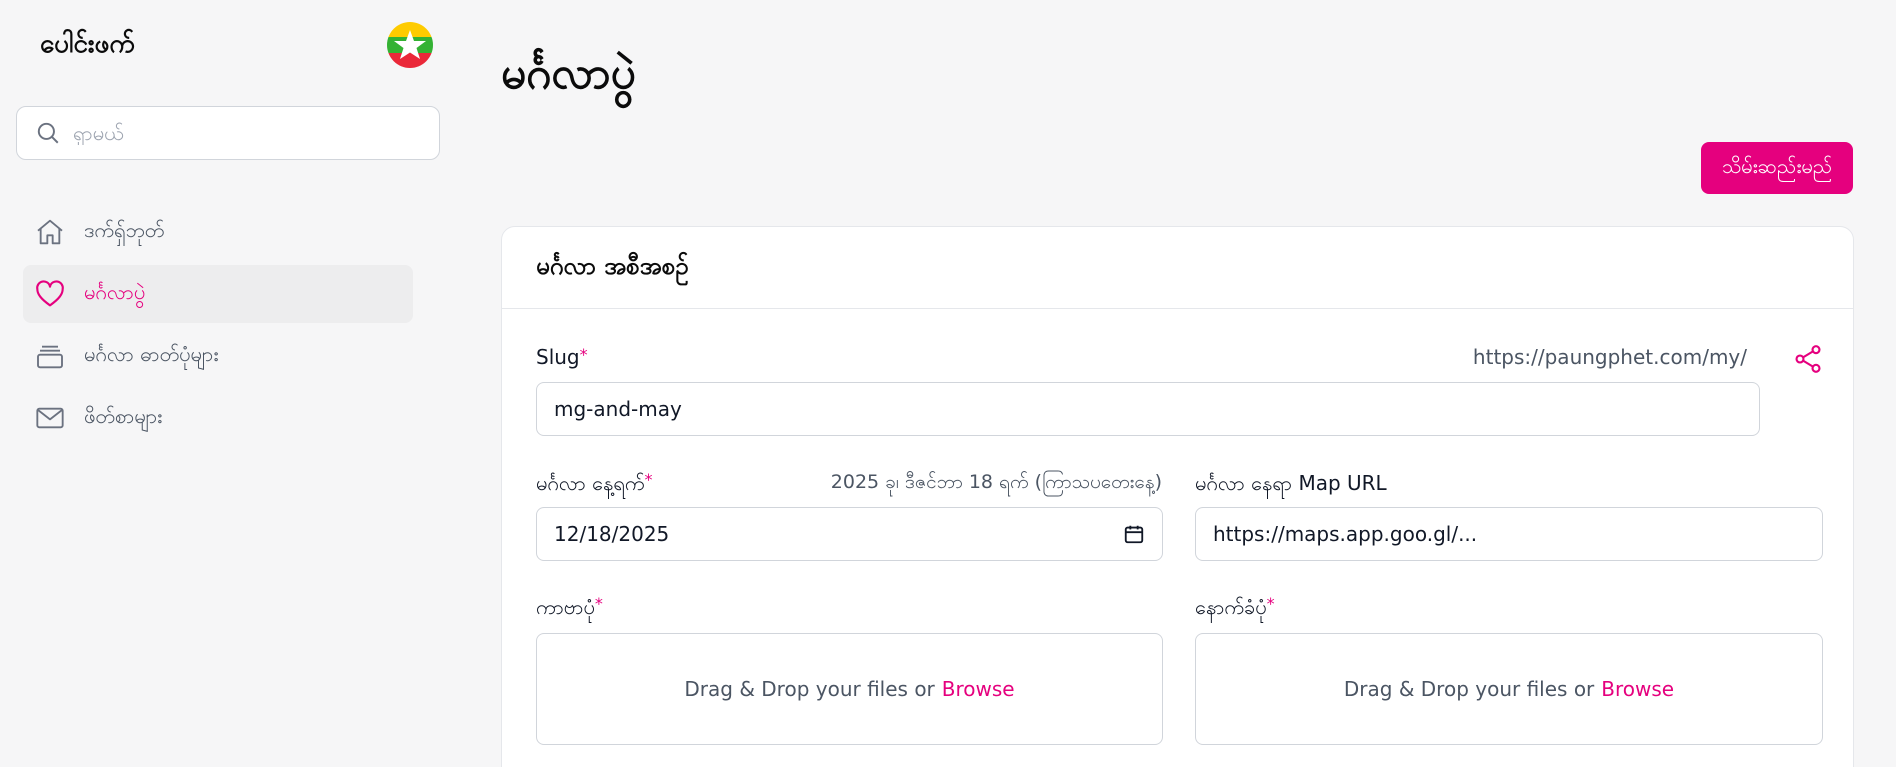 Image resolution: width=1896 pixels, height=767 pixels. I want to click on album-icon, so click(50, 357).